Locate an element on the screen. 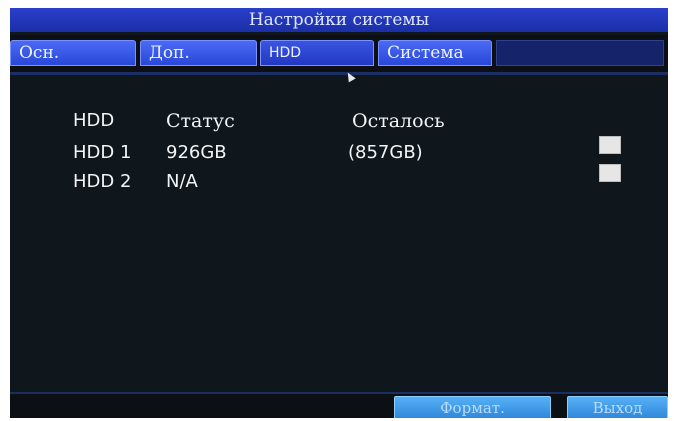 This screenshot has height=421, width=674. window-title: Настройки системы is located at coordinates (339, 20).